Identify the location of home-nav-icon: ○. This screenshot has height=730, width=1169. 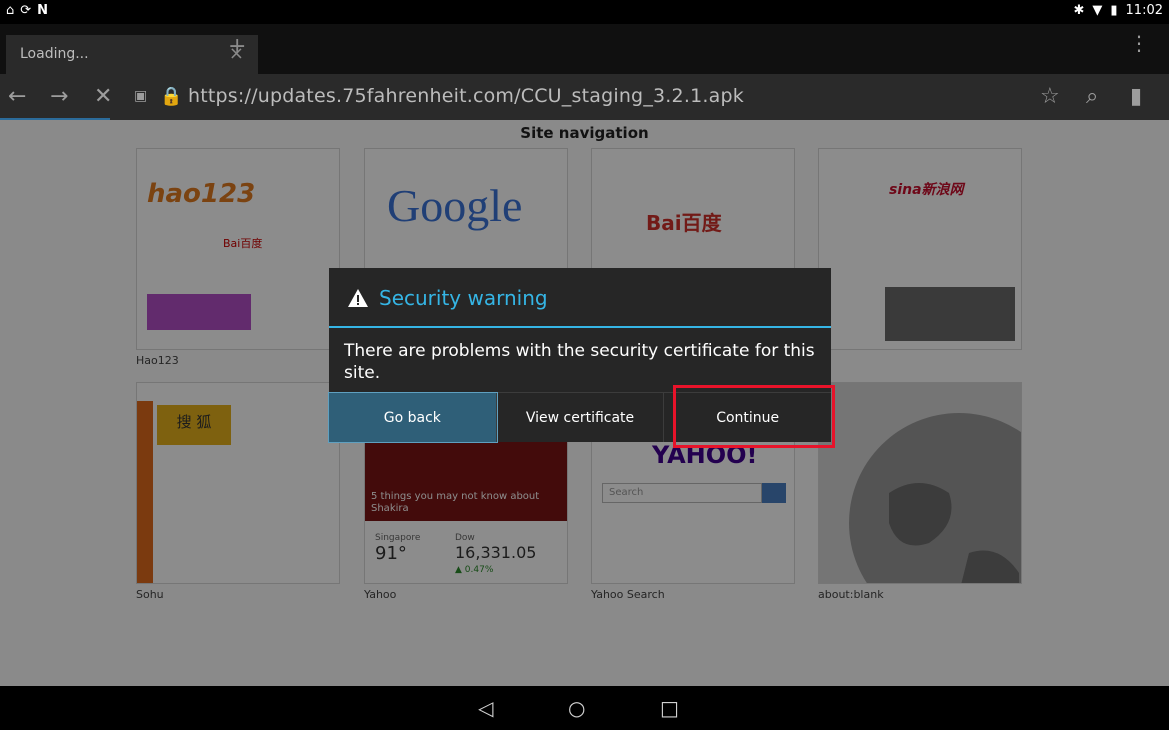
(576, 708).